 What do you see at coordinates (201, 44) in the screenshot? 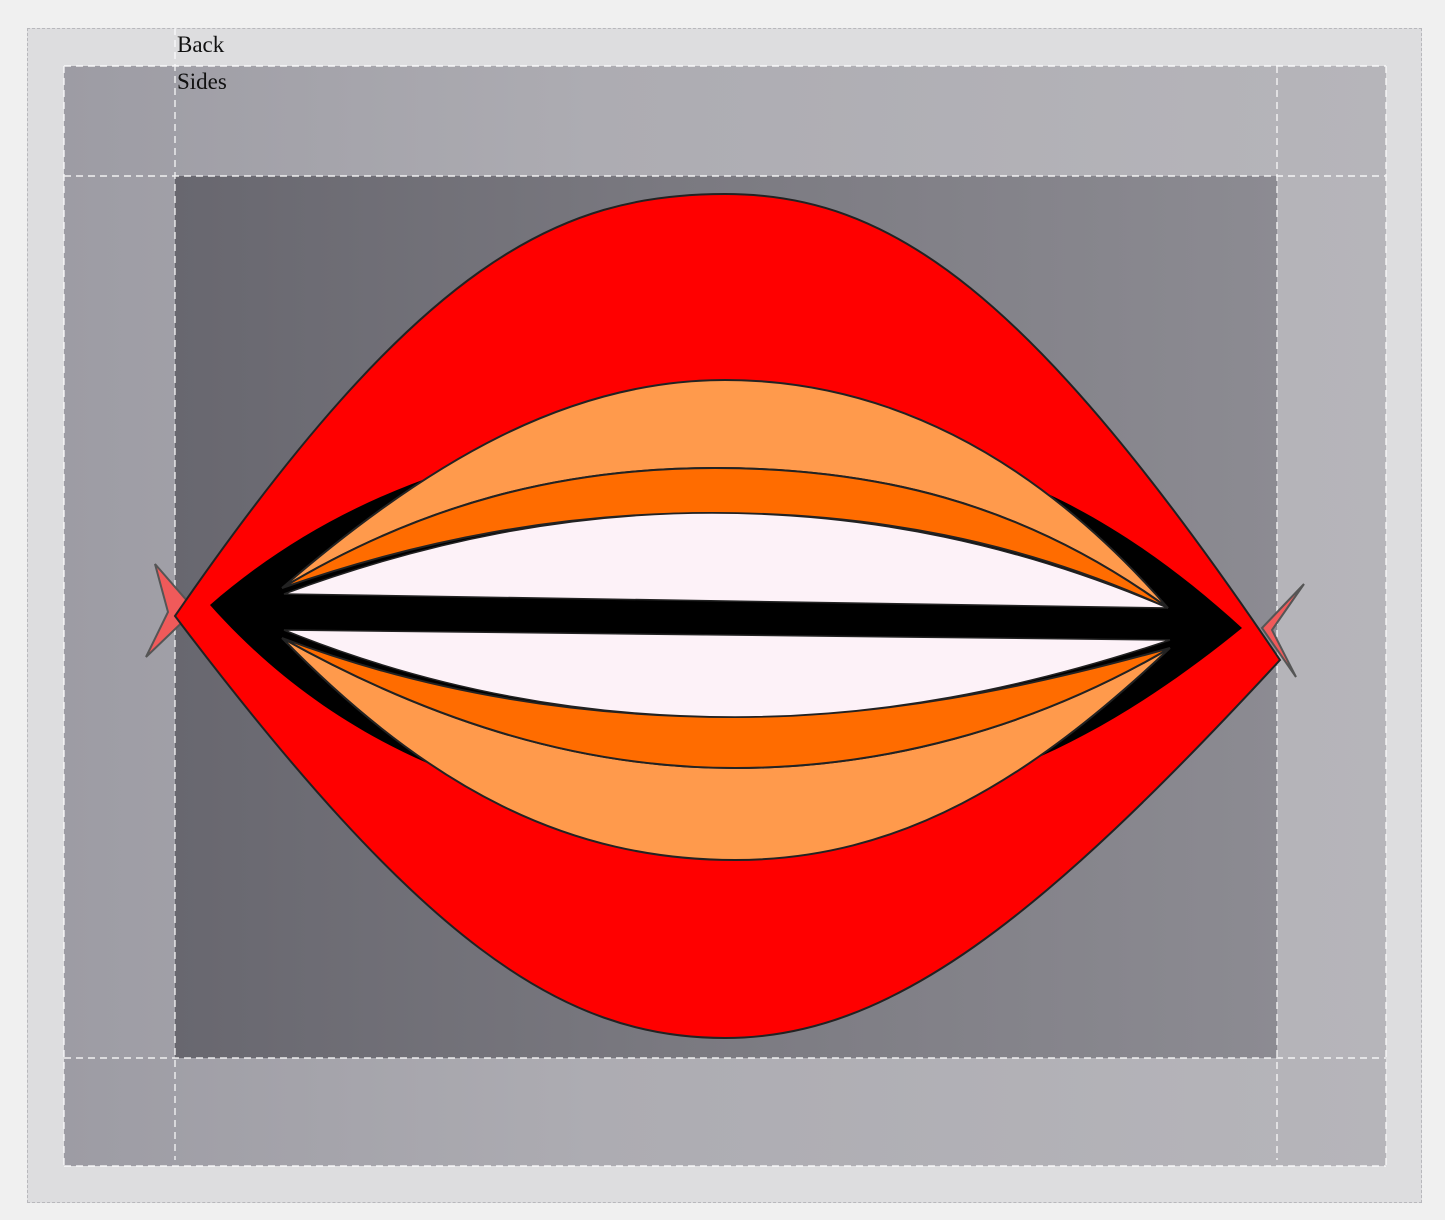
I see `back-label: Back` at bounding box center [201, 44].